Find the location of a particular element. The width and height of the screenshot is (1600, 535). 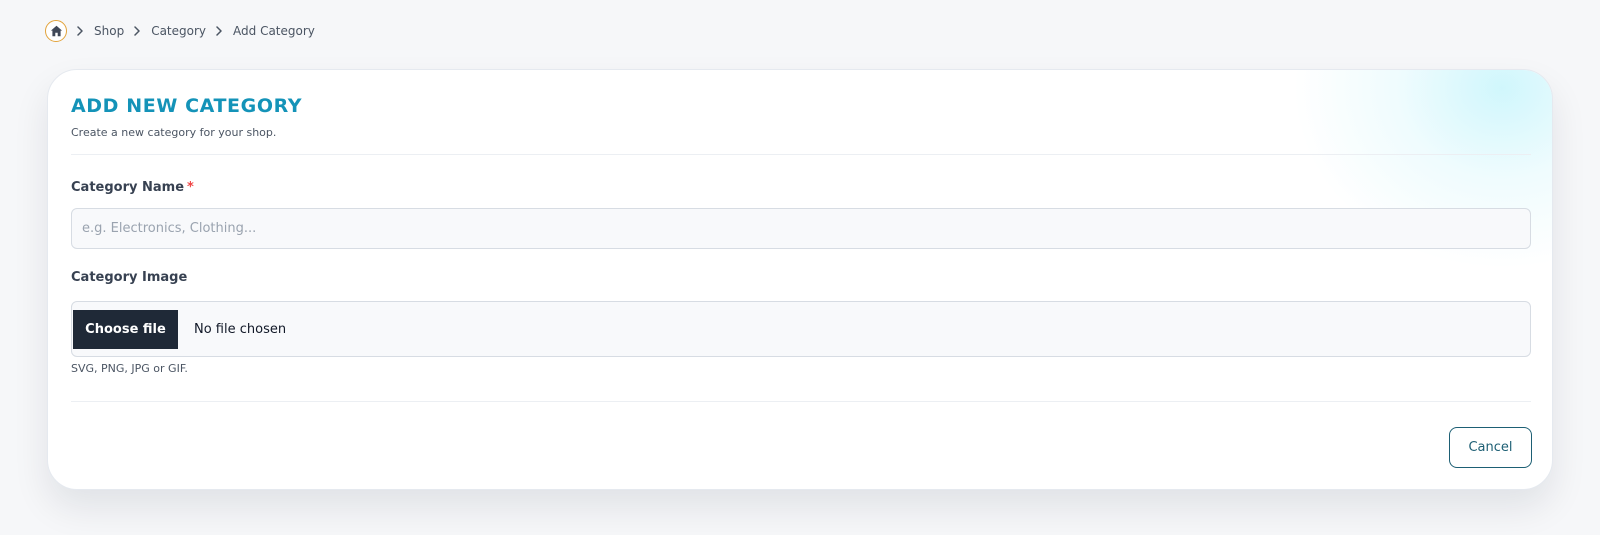

page-subtitle: Create a new category for your shop. is located at coordinates (174, 132).